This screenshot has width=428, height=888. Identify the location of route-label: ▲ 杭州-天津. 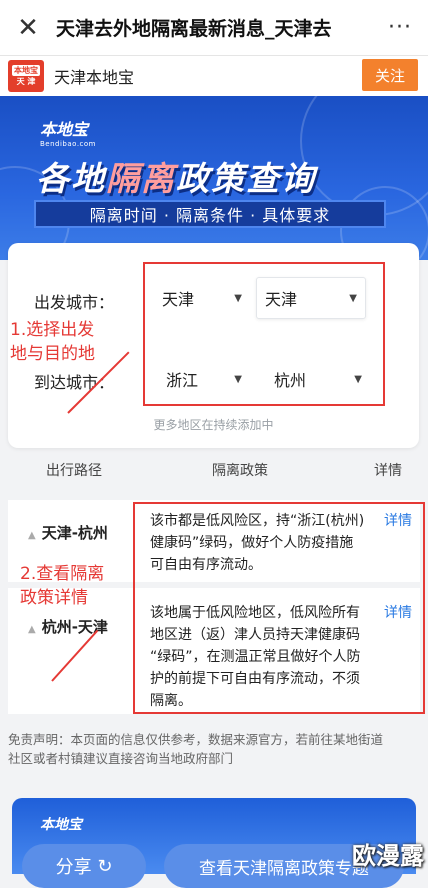
(68, 627).